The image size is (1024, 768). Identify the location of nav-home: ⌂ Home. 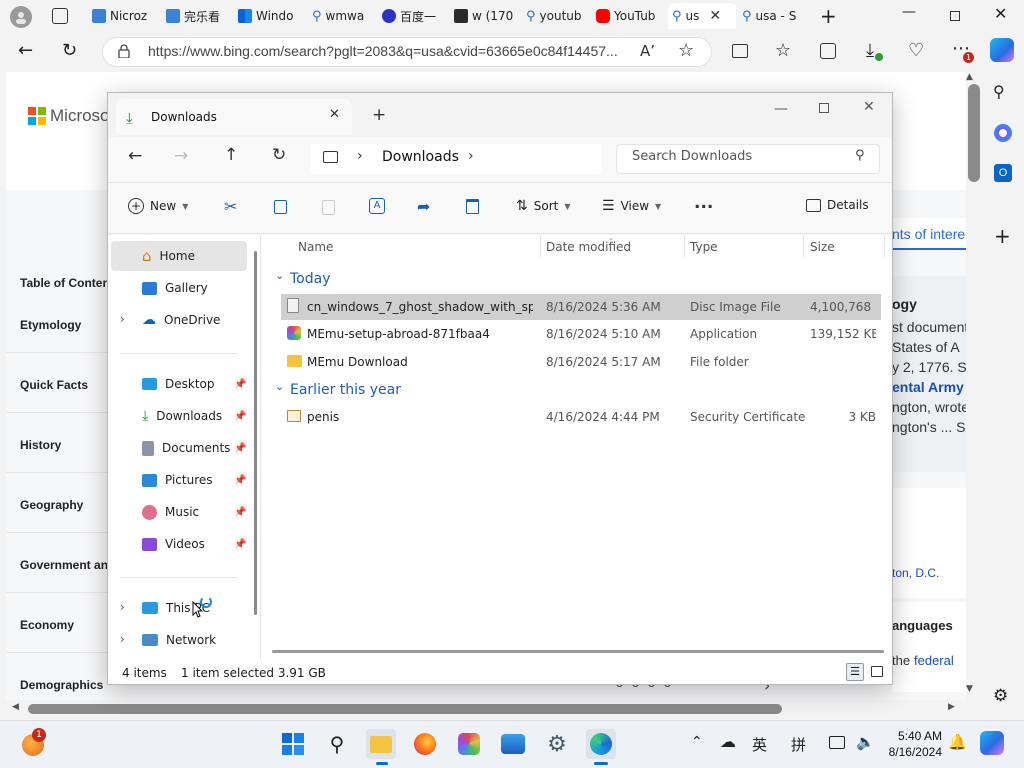
(168, 256).